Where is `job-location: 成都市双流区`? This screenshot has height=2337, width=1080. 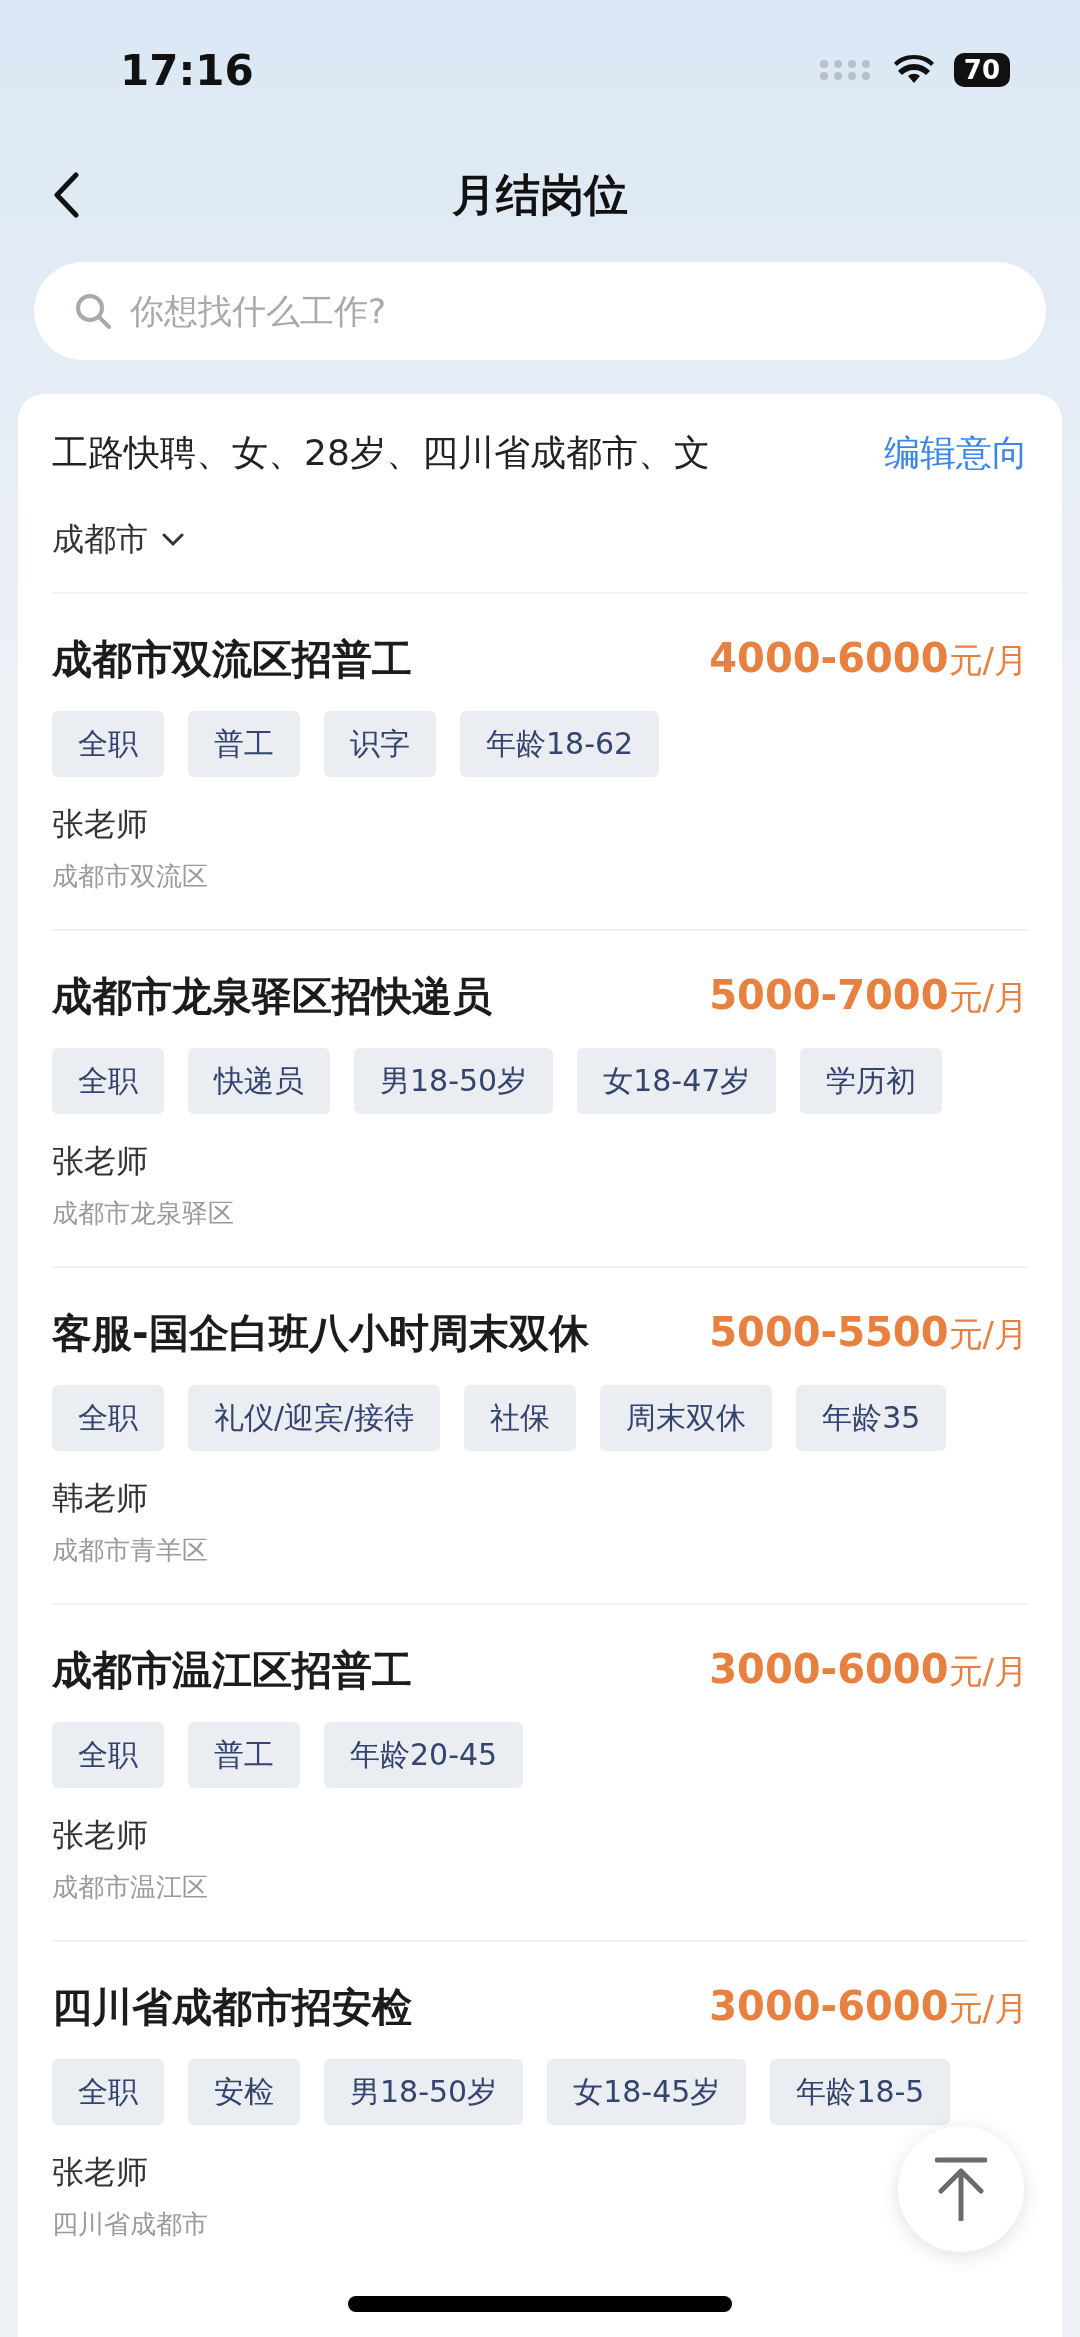 job-location: 成都市双流区 is located at coordinates (130, 876).